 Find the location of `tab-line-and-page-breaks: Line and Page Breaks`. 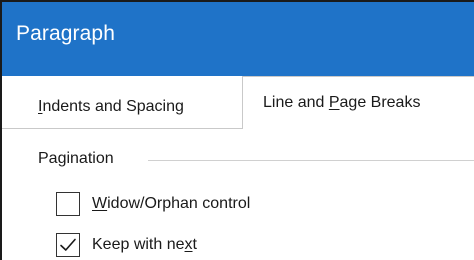

tab-line-and-page-breaks: Line and Page Breaks is located at coordinates (358, 102).